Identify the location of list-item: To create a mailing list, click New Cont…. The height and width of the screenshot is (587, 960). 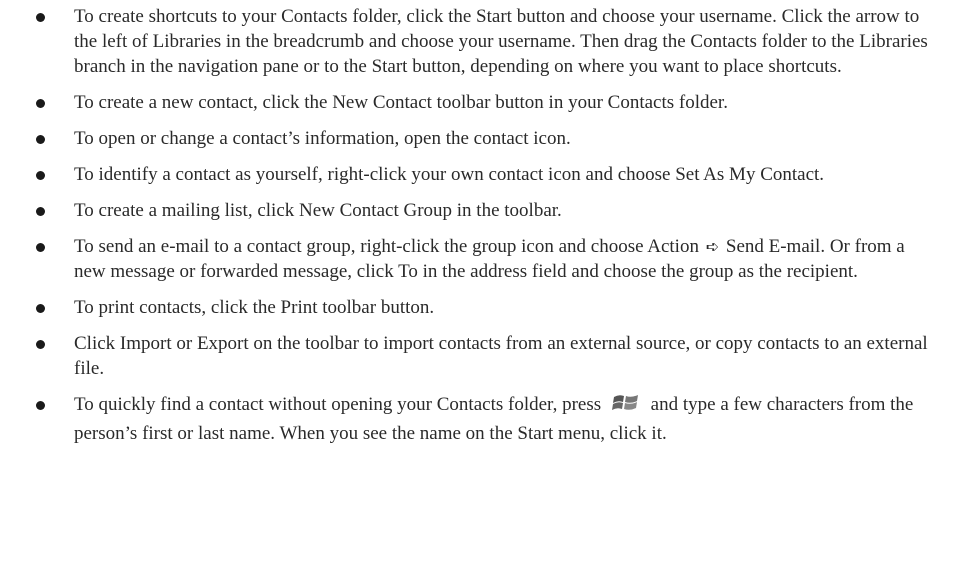
(485, 210).